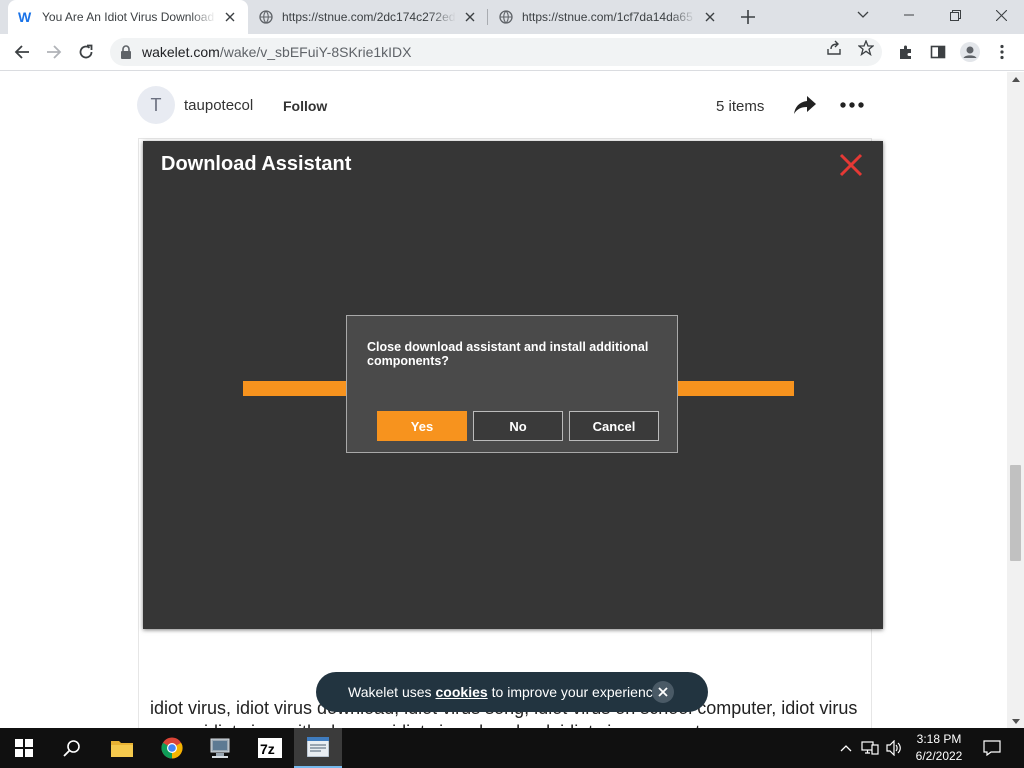  I want to click on back-button, so click(22, 52).